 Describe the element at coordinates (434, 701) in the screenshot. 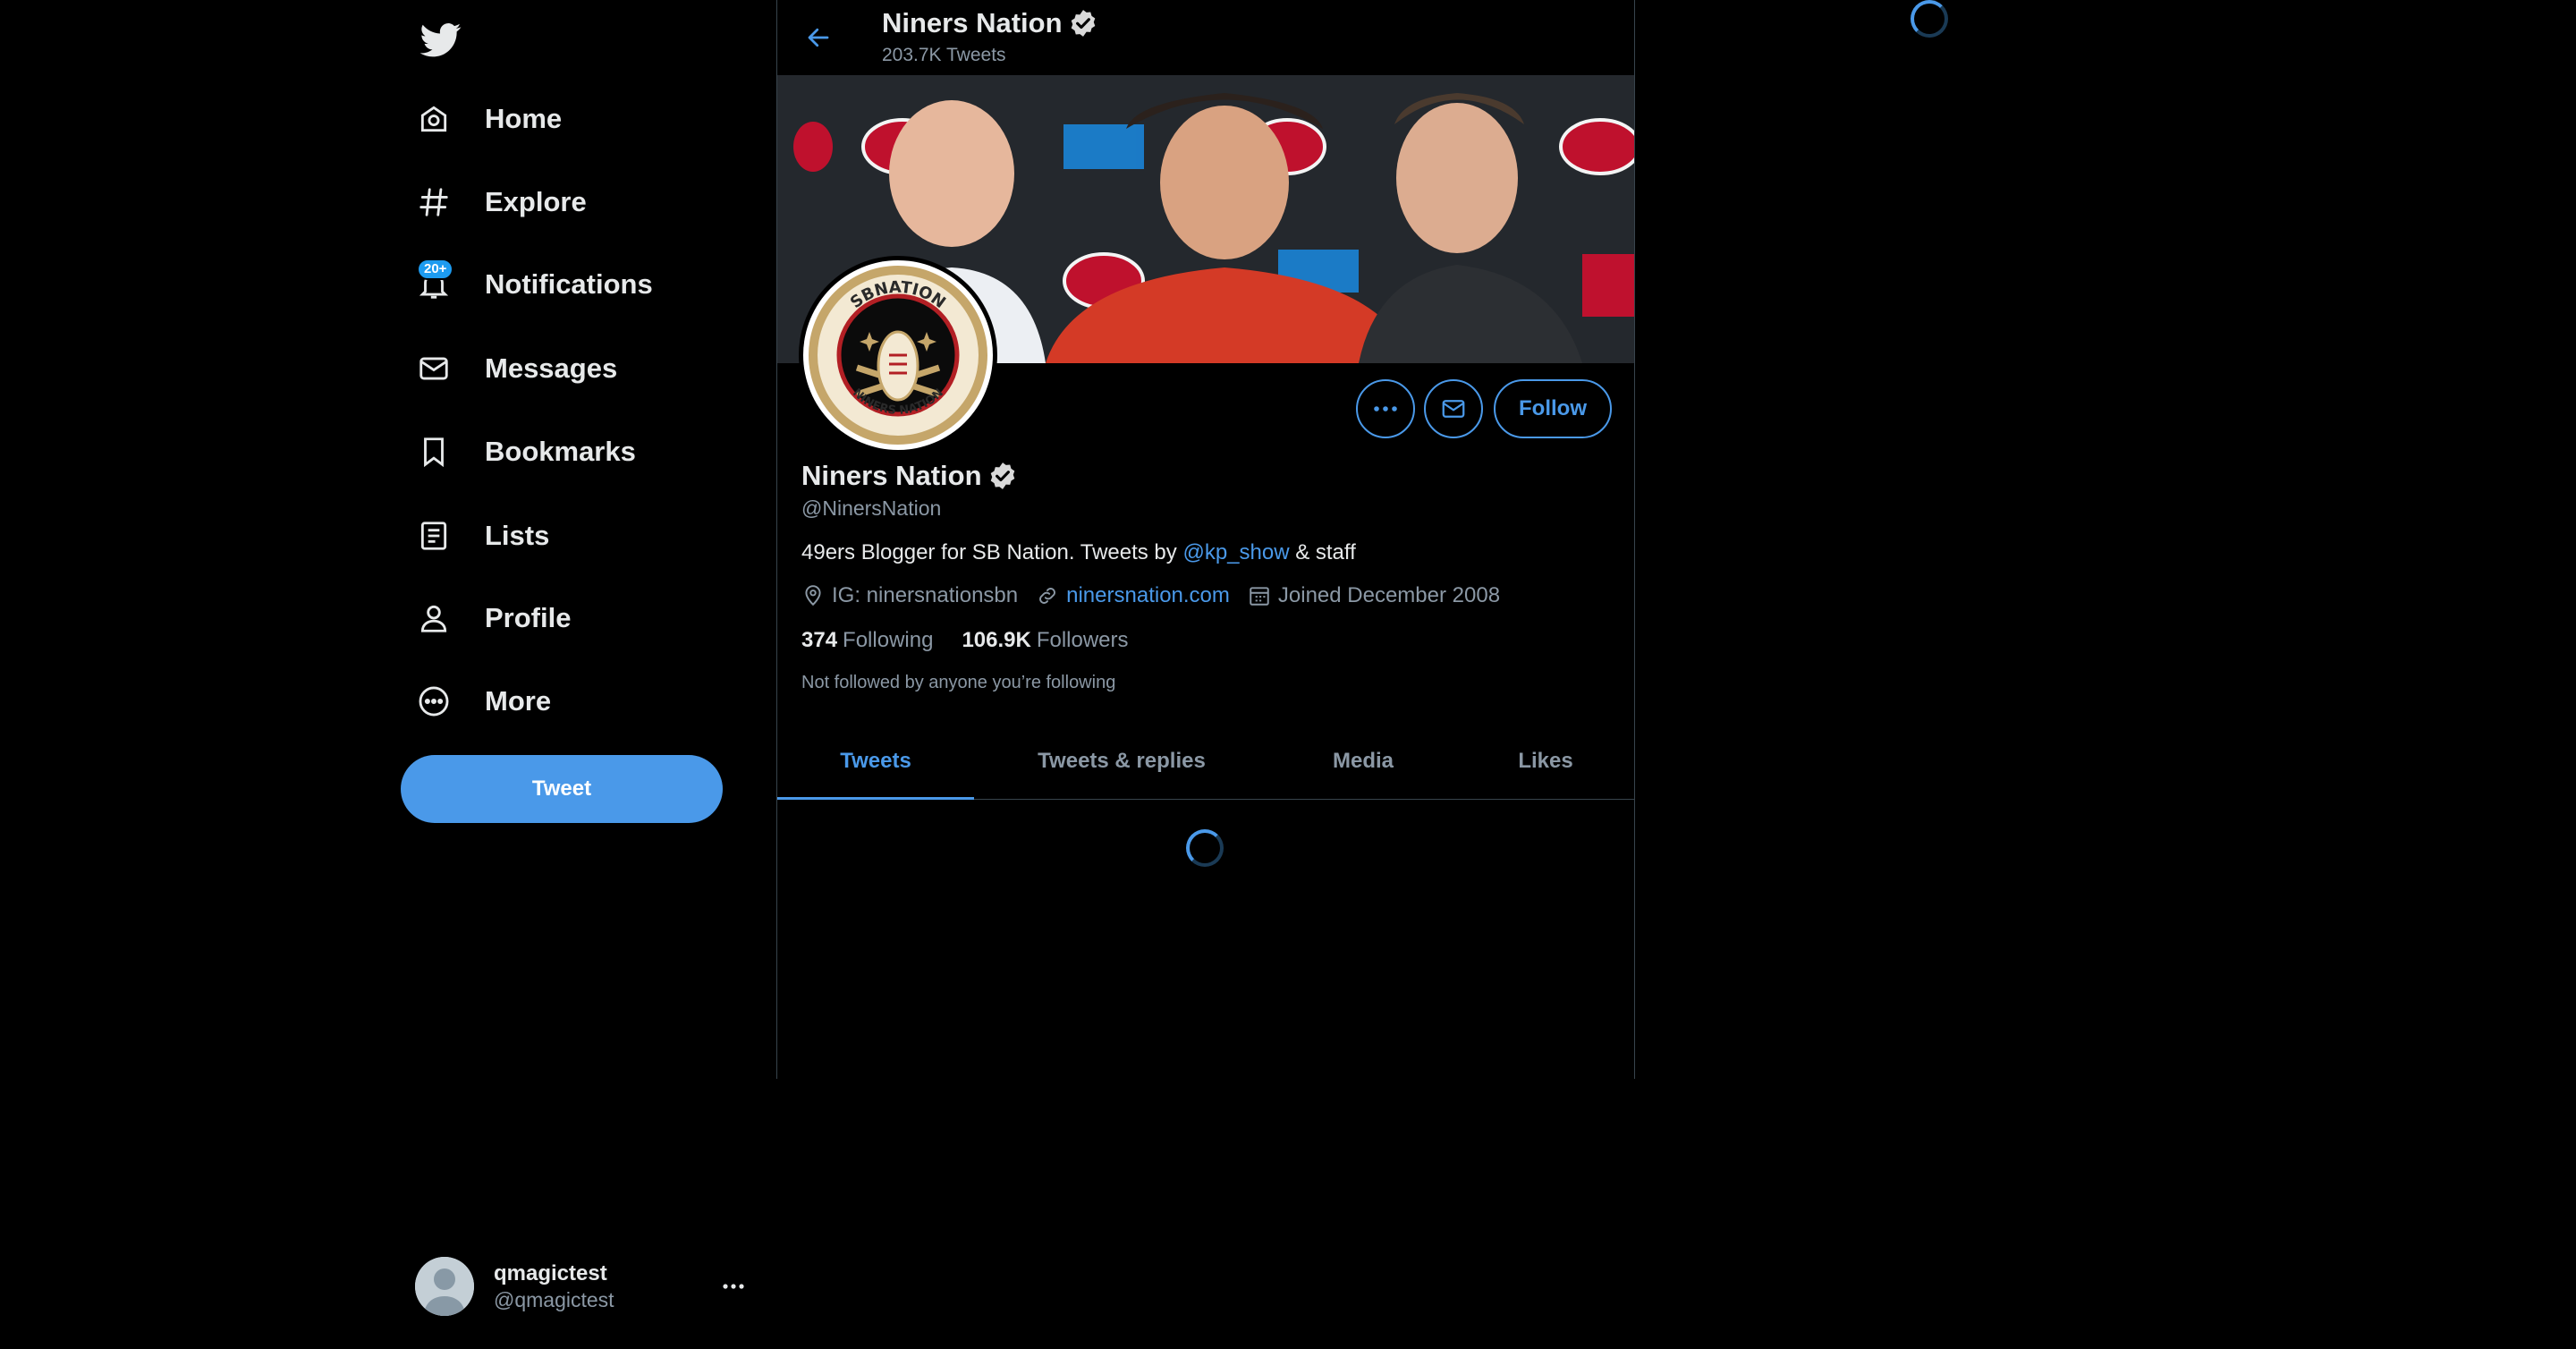

I see `more-circle-icon` at that location.